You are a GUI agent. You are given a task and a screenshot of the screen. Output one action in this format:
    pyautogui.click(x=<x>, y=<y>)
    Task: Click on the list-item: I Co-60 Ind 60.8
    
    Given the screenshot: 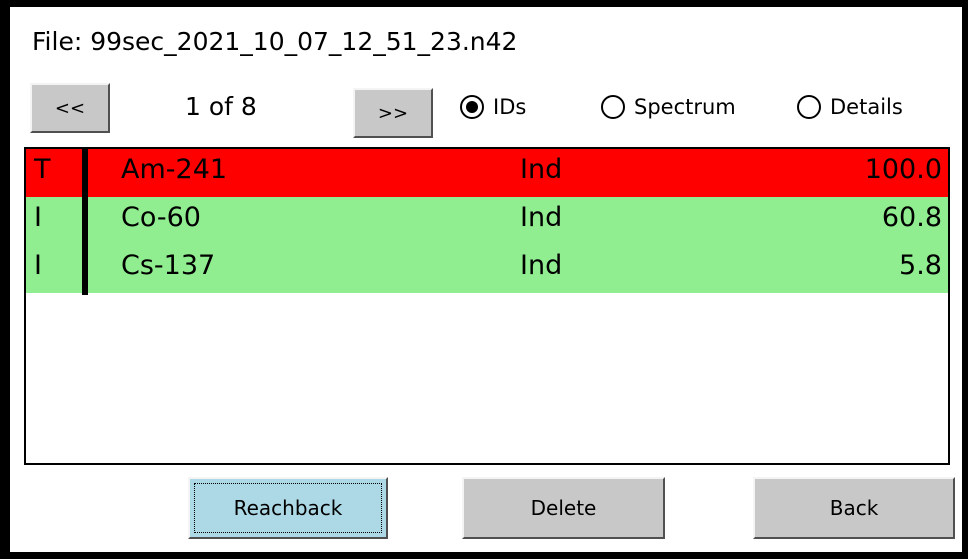 What is the action you would take?
    pyautogui.click(x=487, y=221)
    